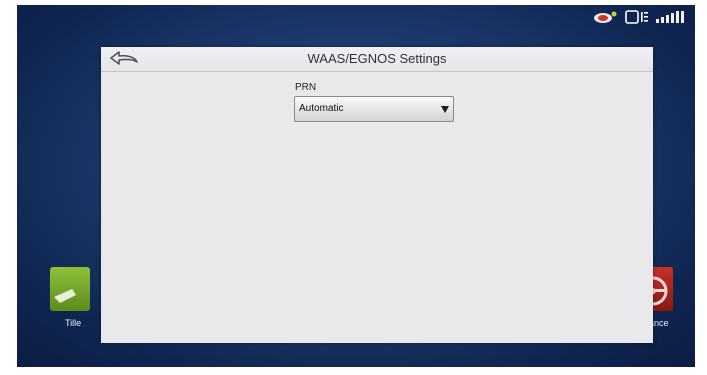 This screenshot has width=707, height=375. What do you see at coordinates (374, 109) in the screenshot?
I see `prn-dropdown: Automatic` at bounding box center [374, 109].